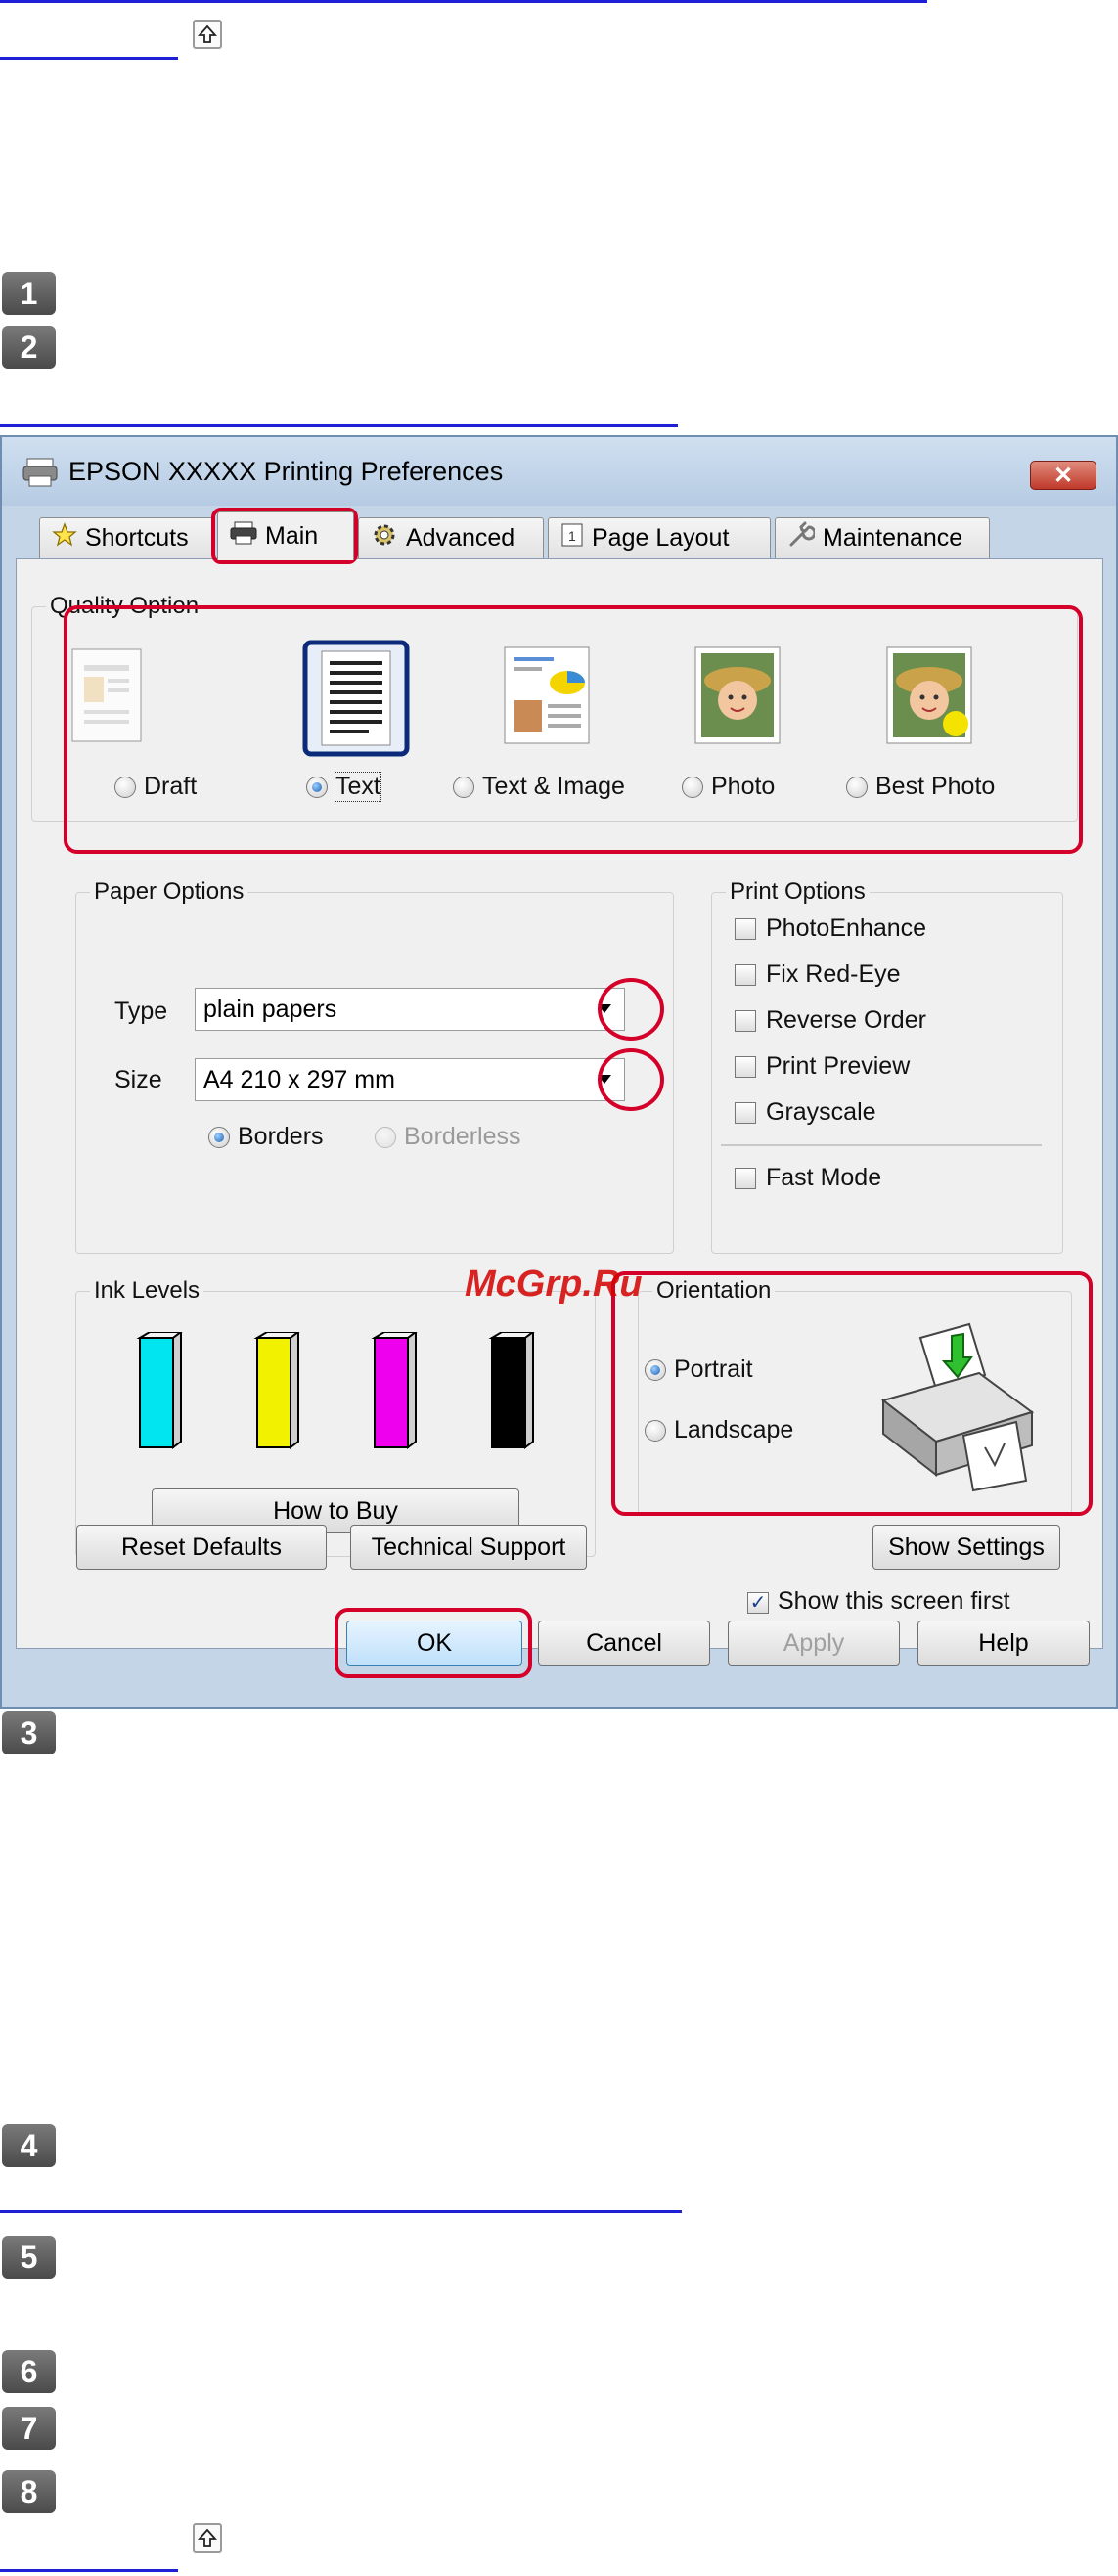 The height and width of the screenshot is (2576, 1118). Describe the element at coordinates (745, 975) in the screenshot. I see `fix-red-eye-checkbox` at that location.